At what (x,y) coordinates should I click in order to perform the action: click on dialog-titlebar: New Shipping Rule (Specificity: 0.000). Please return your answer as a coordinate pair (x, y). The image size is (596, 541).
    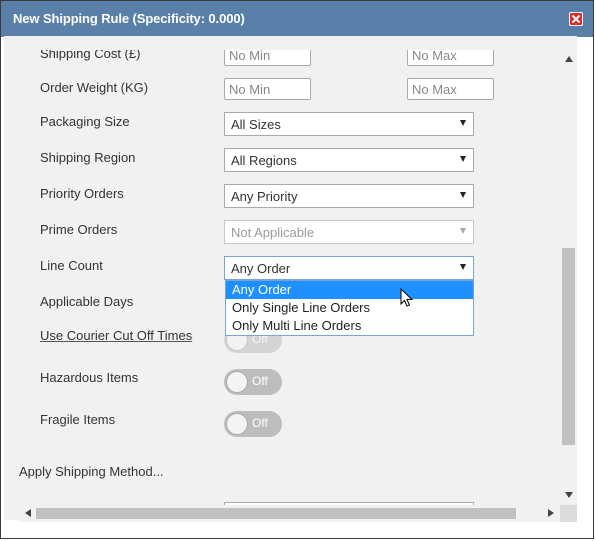
    Looking at the image, I should click on (297, 19).